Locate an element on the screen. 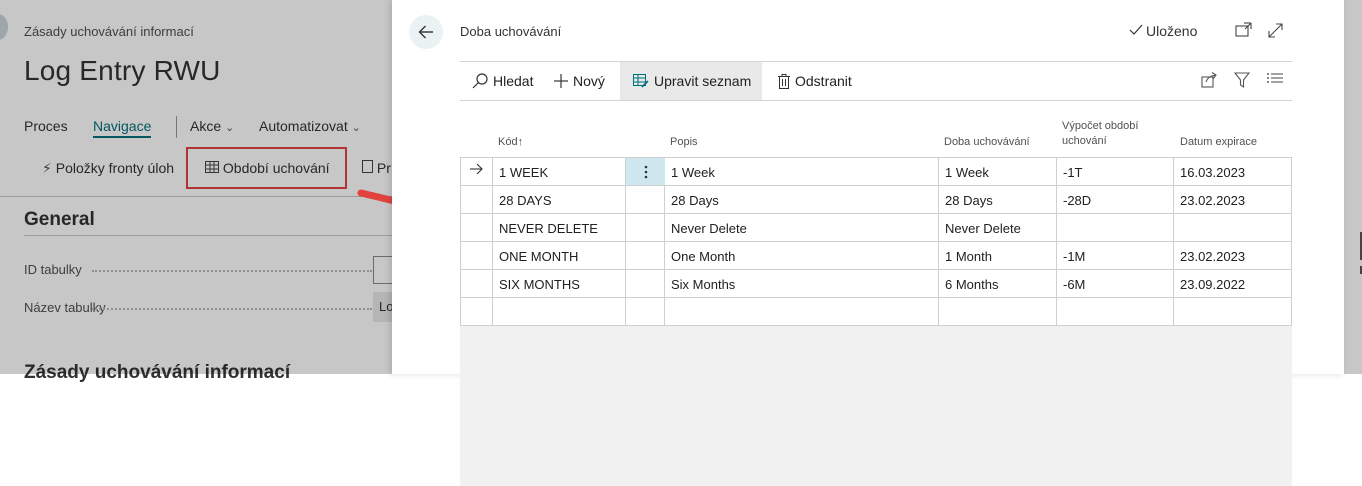 This screenshot has width=1362, height=486. column-header-formula: Výpočet období uchování is located at coordinates (1112, 134).